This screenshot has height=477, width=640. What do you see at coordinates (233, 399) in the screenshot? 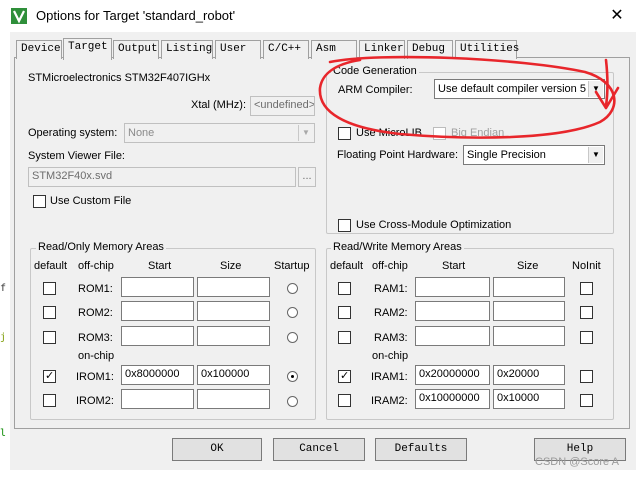
I see `irom2-size-input` at bounding box center [233, 399].